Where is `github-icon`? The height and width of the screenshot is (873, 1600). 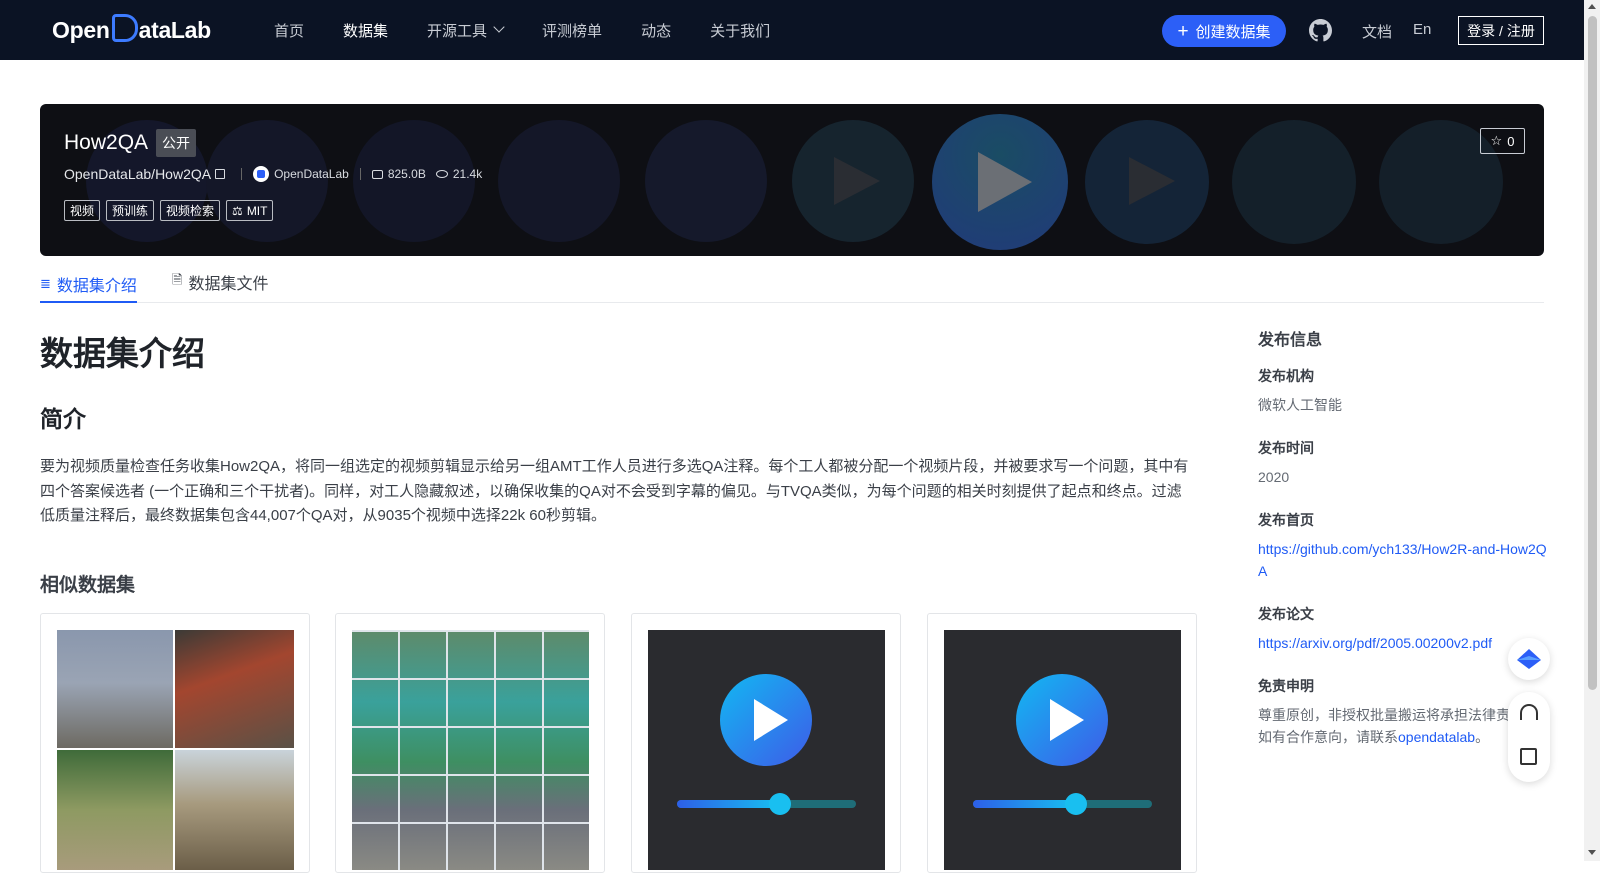 github-icon is located at coordinates (1320, 30).